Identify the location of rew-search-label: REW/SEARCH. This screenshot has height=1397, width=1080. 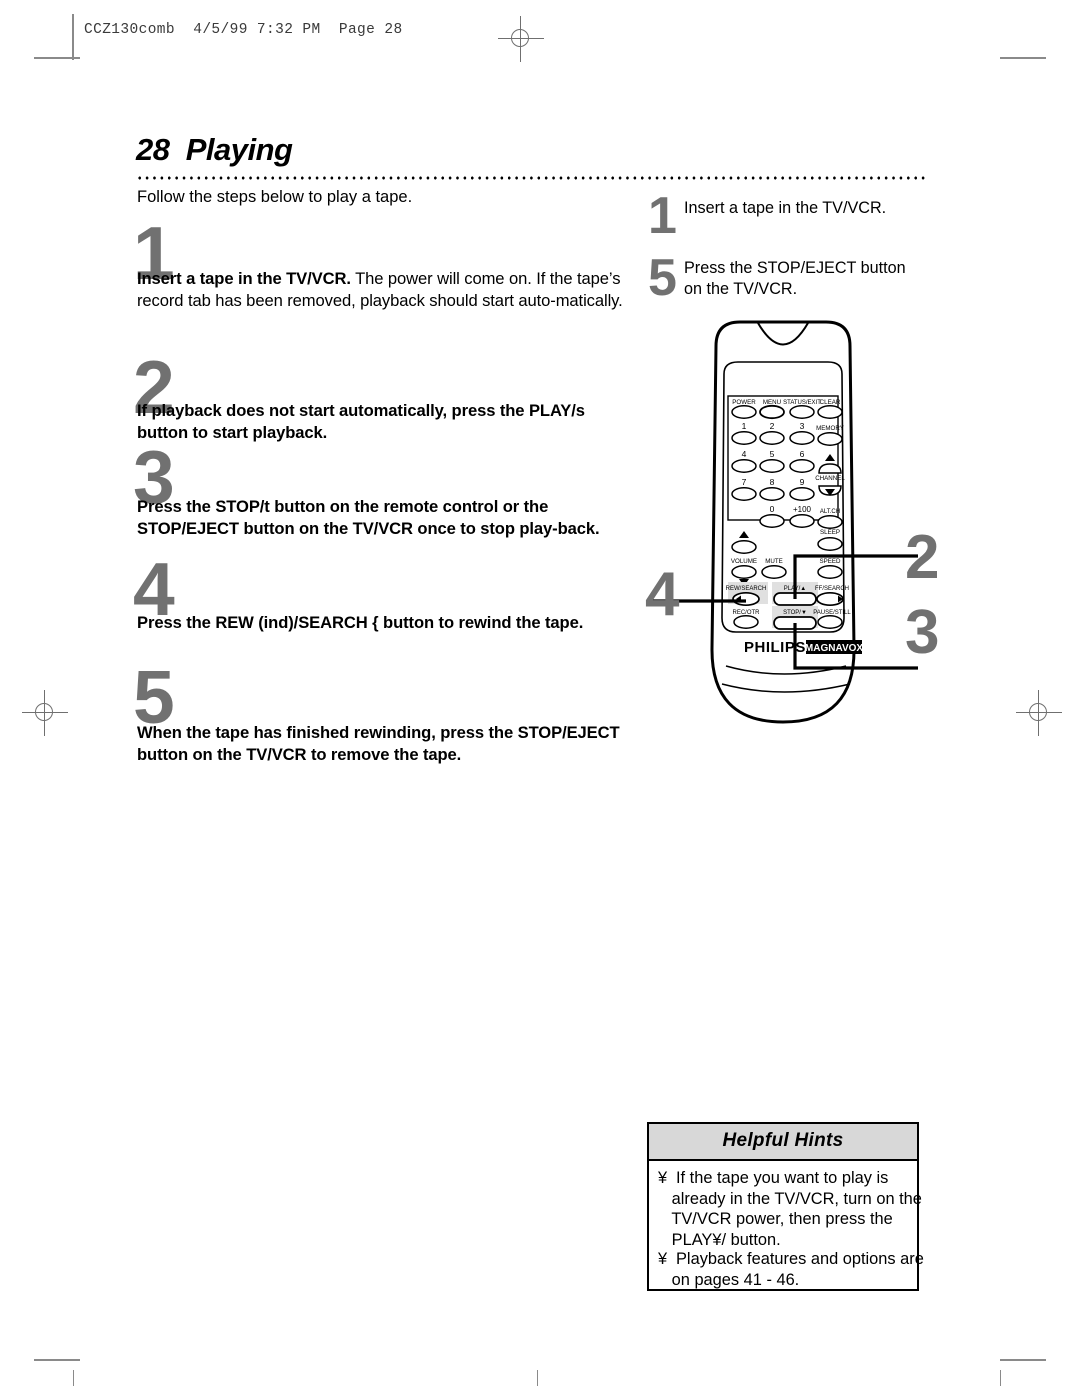
(746, 589).